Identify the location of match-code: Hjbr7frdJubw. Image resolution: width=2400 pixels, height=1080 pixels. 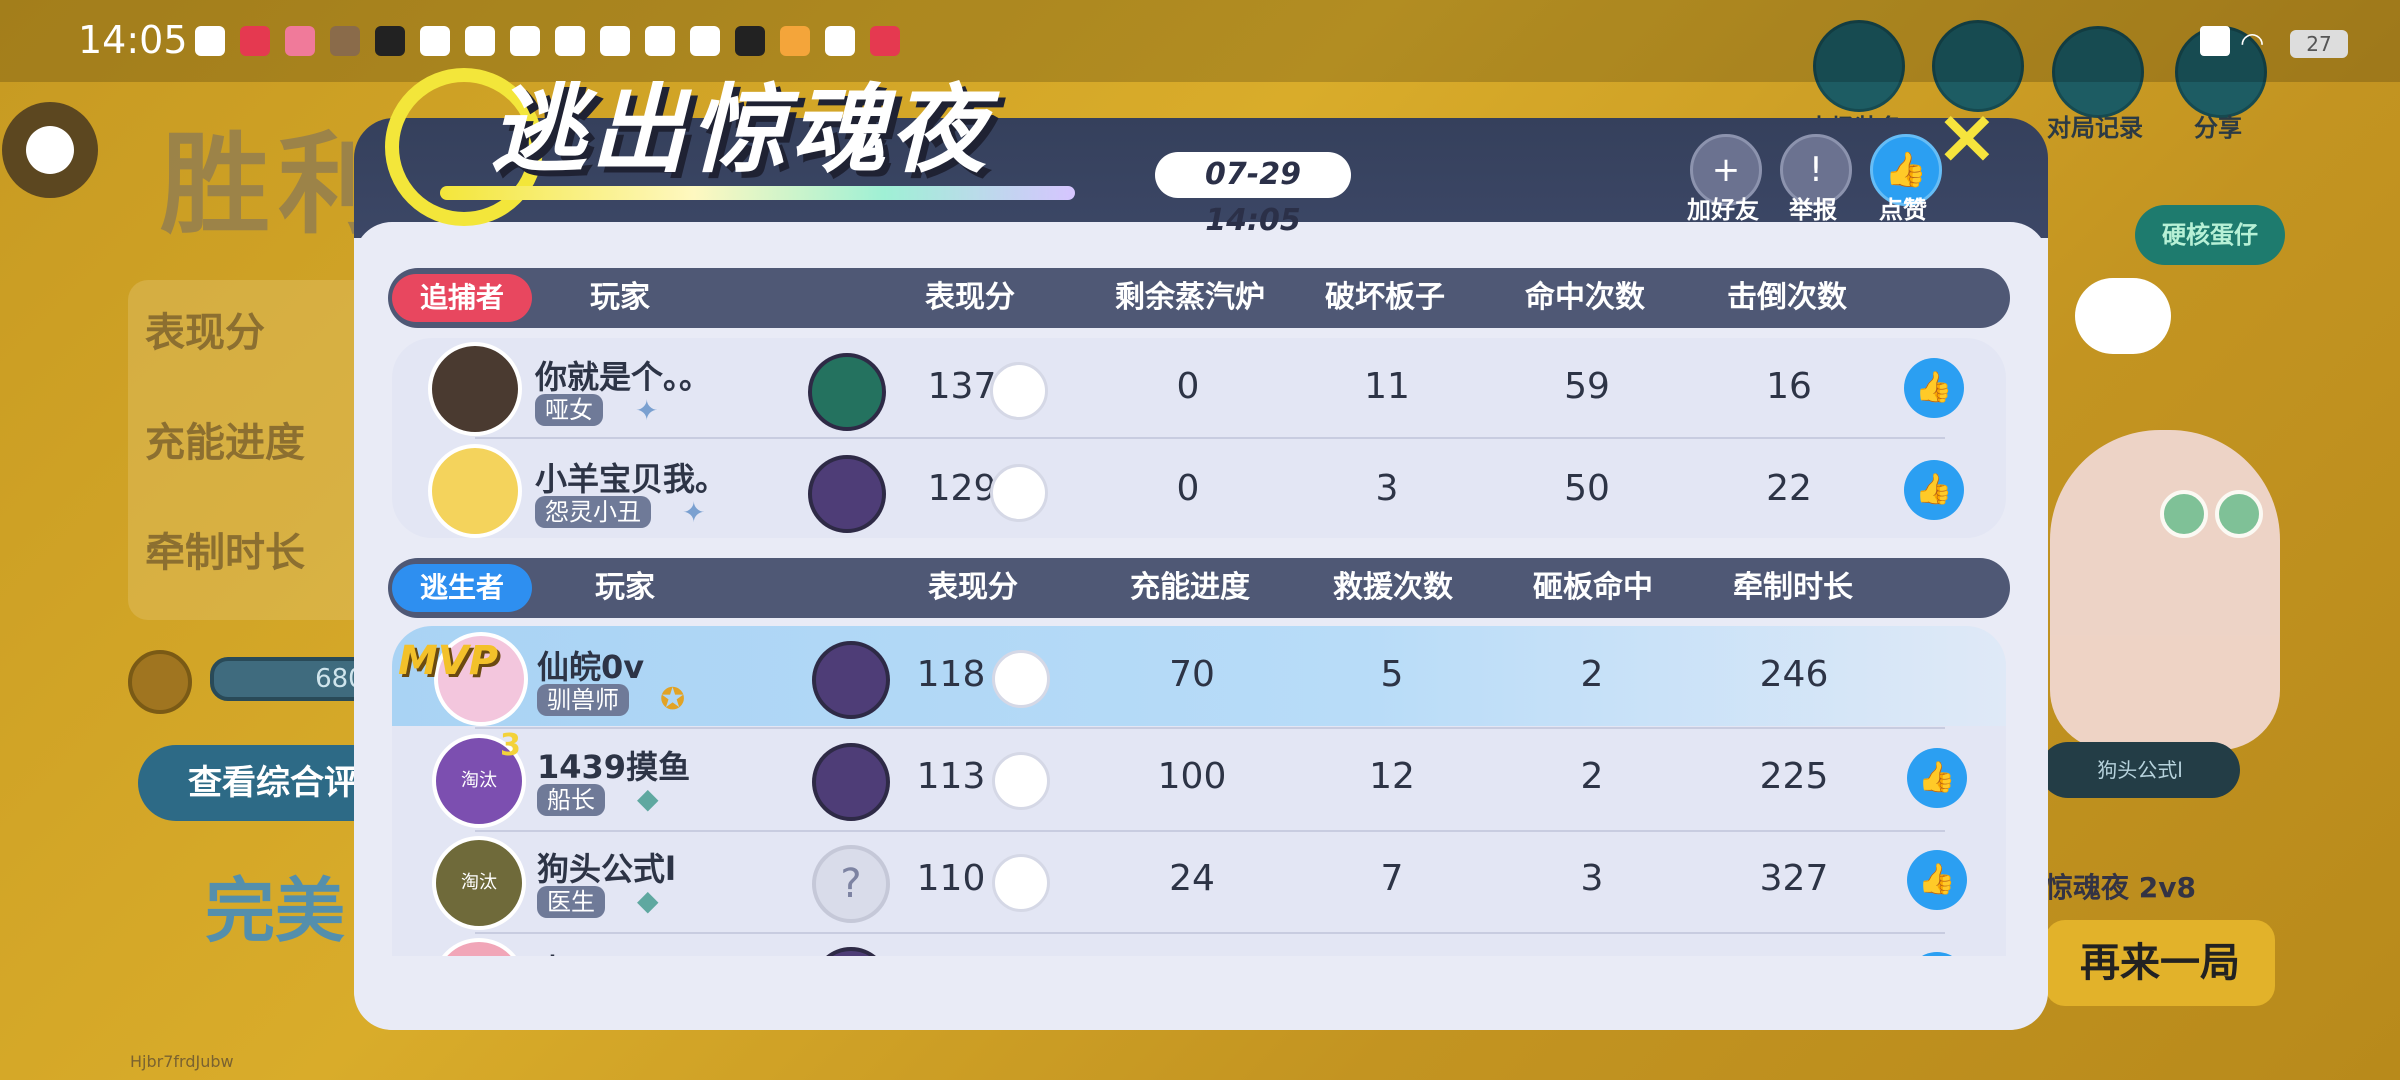
(182, 1061).